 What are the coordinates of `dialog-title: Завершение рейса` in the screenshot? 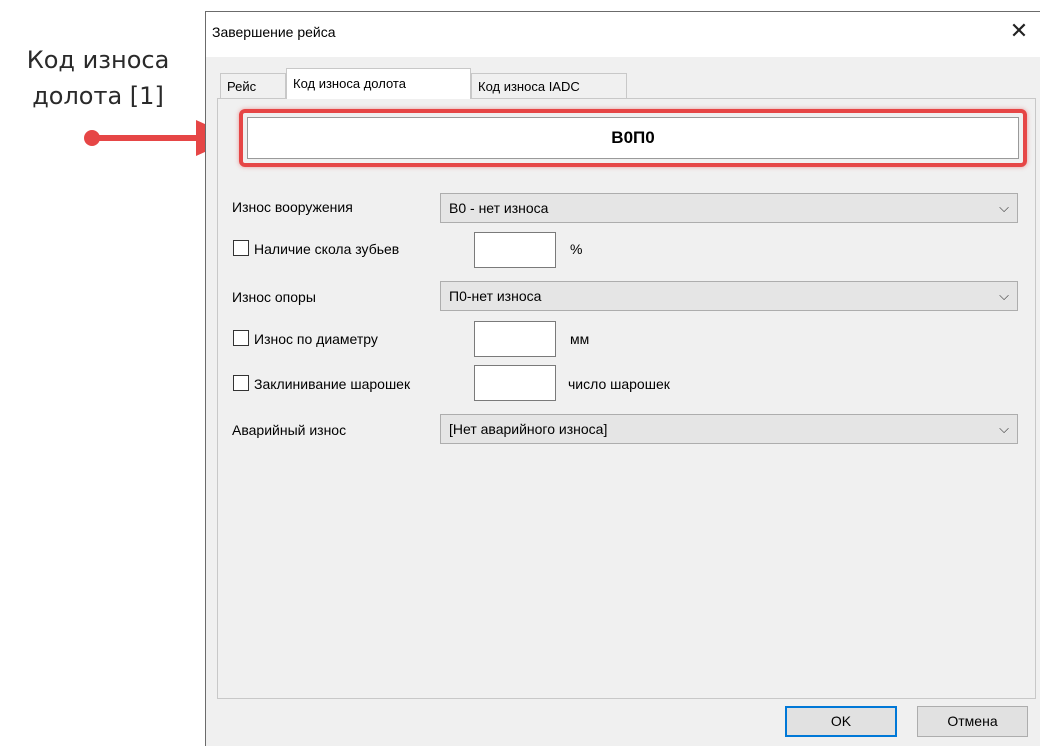 It's located at (274, 32).